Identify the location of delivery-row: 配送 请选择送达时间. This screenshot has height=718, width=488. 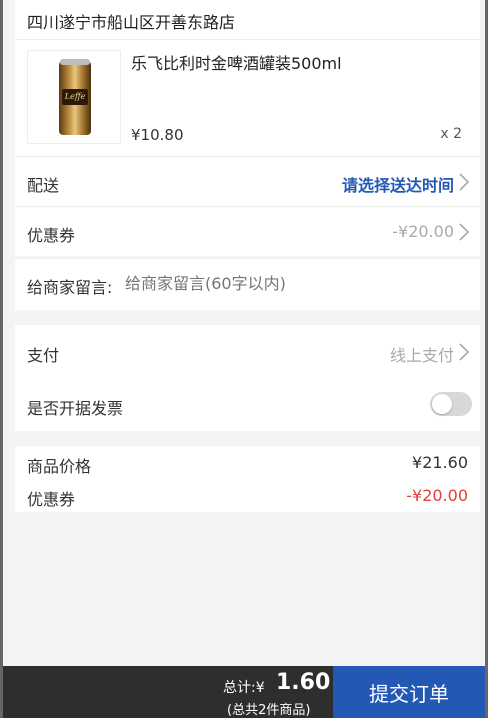
(247, 181).